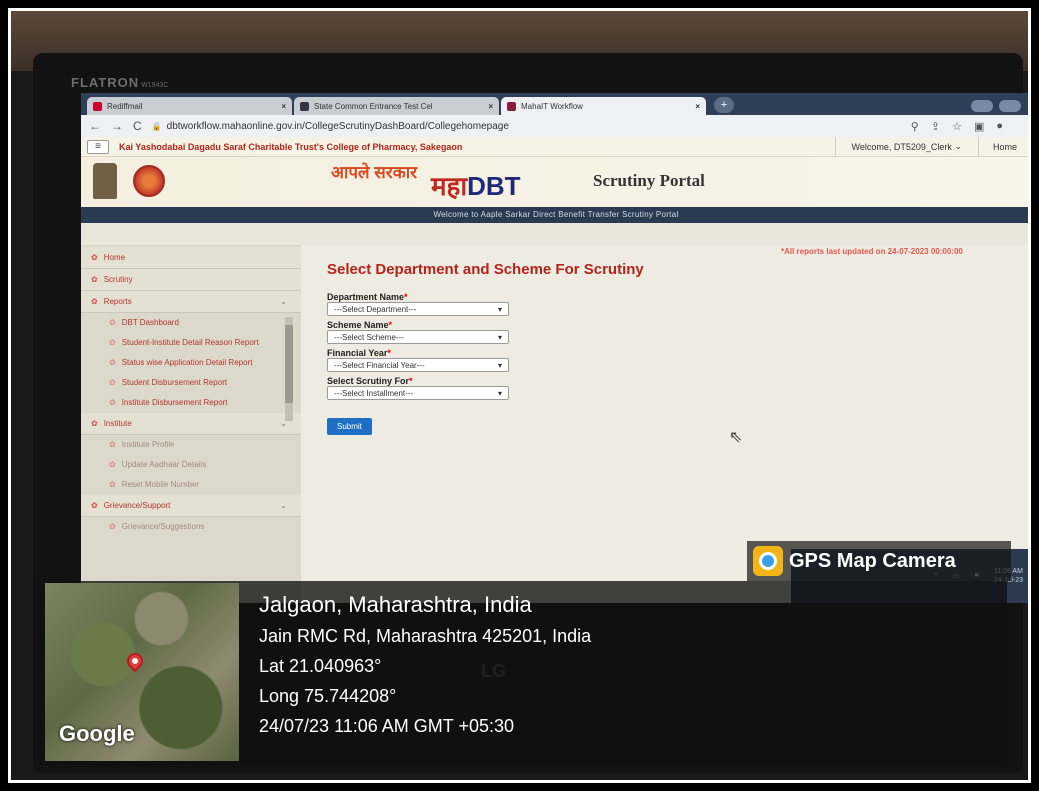 The image size is (1039, 791). What do you see at coordinates (98, 146) in the screenshot?
I see `menu-icon: ≡` at bounding box center [98, 146].